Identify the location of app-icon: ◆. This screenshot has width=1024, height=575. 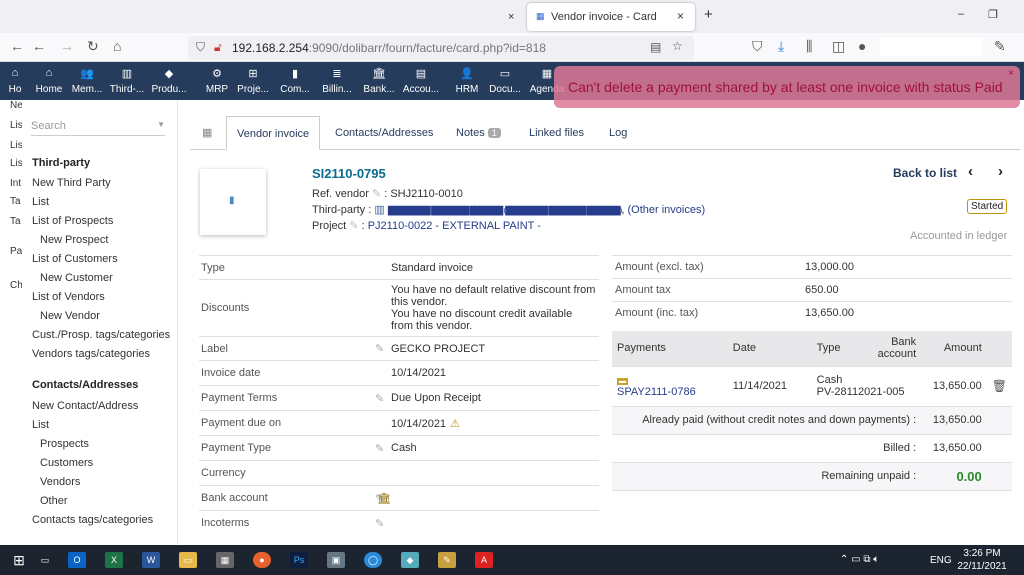
(410, 560).